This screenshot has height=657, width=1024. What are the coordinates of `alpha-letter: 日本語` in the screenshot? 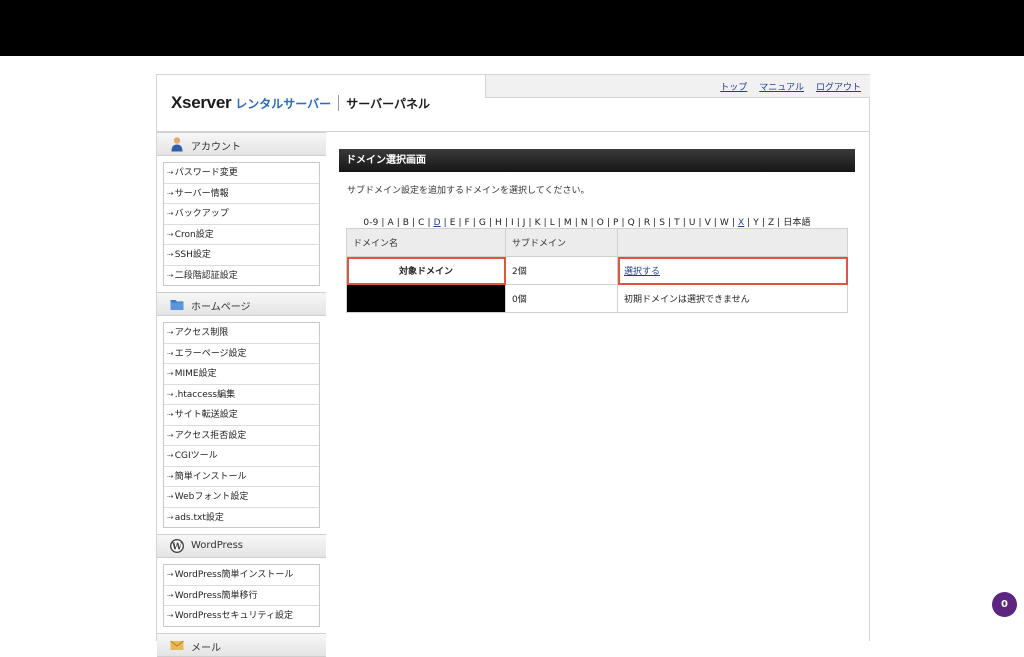 It's located at (797, 223).